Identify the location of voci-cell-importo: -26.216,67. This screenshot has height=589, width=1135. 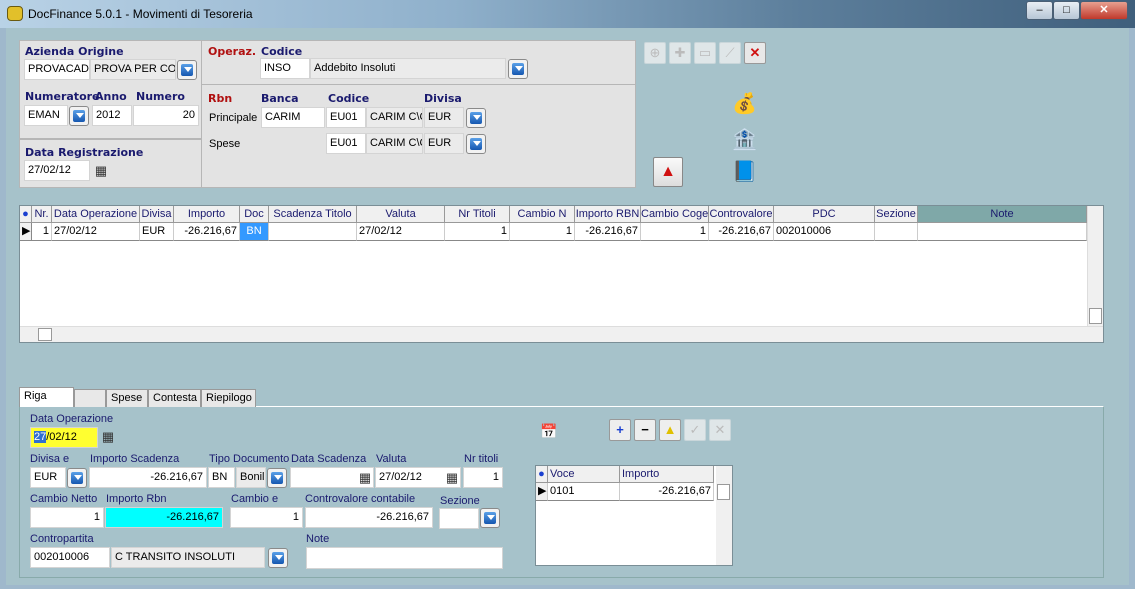
(667, 492).